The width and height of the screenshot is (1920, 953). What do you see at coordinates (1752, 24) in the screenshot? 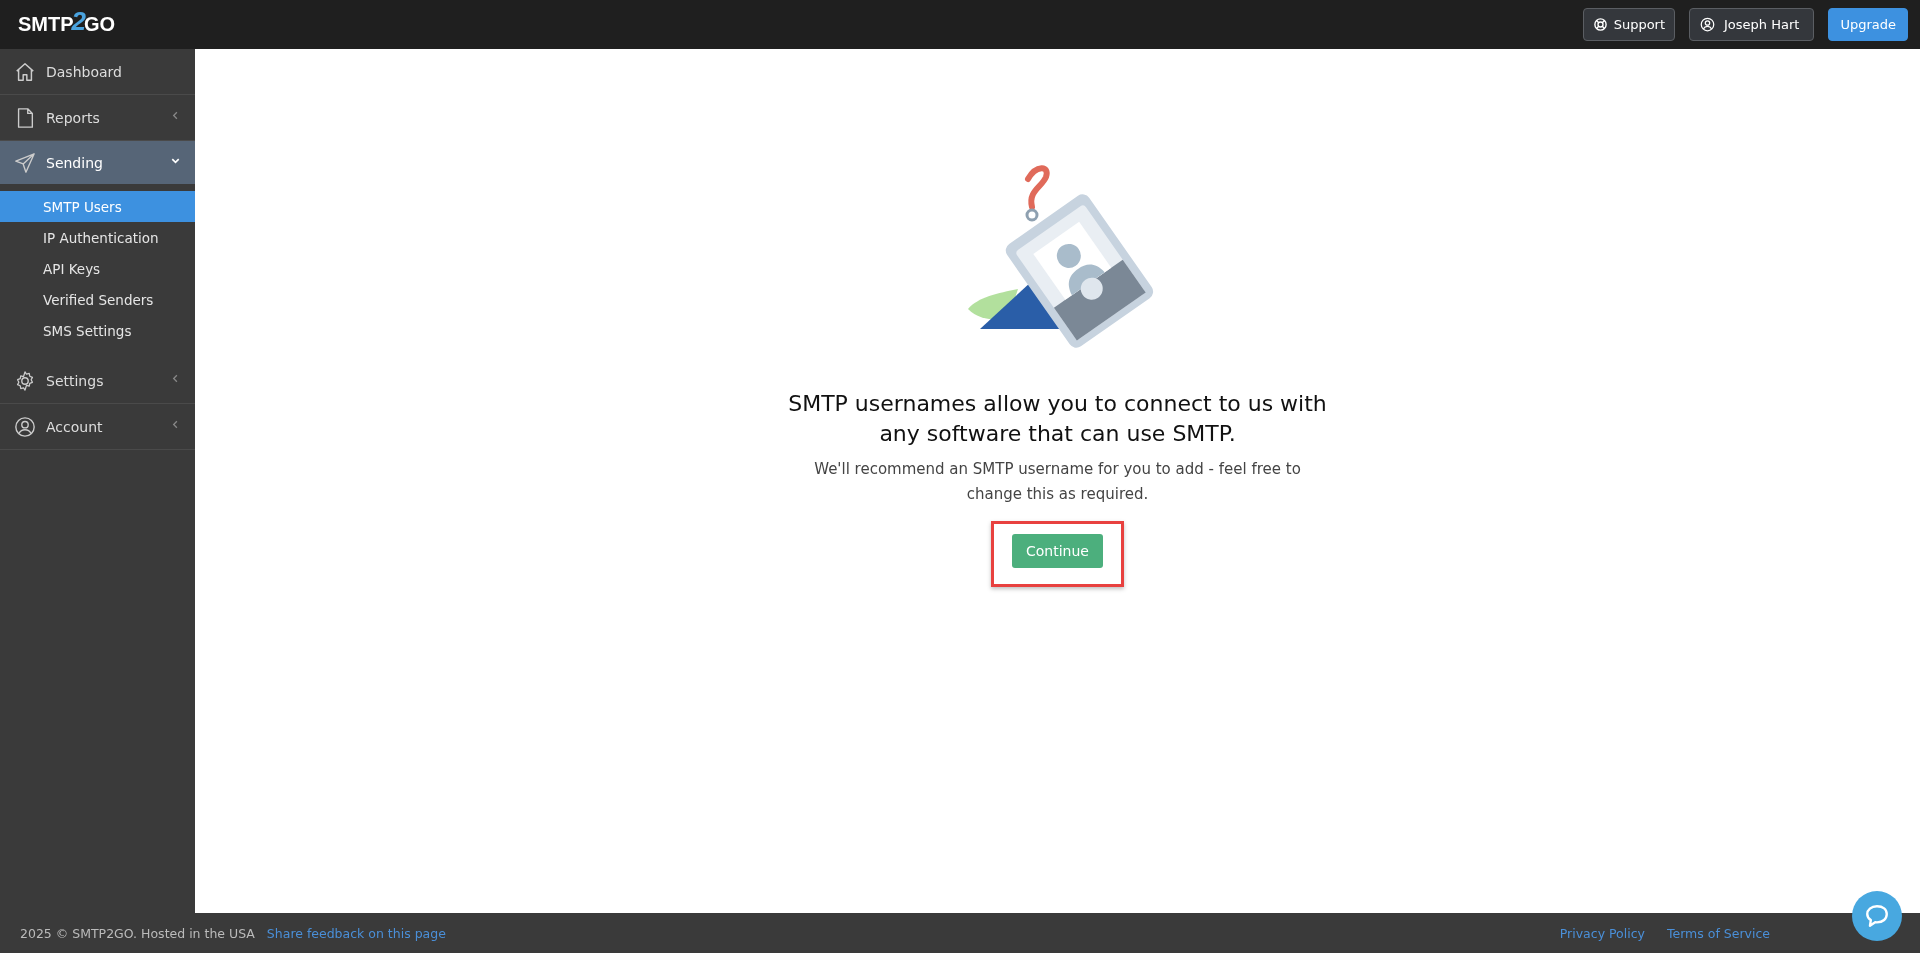
I see `user-menu-button: Joseph Hart` at bounding box center [1752, 24].